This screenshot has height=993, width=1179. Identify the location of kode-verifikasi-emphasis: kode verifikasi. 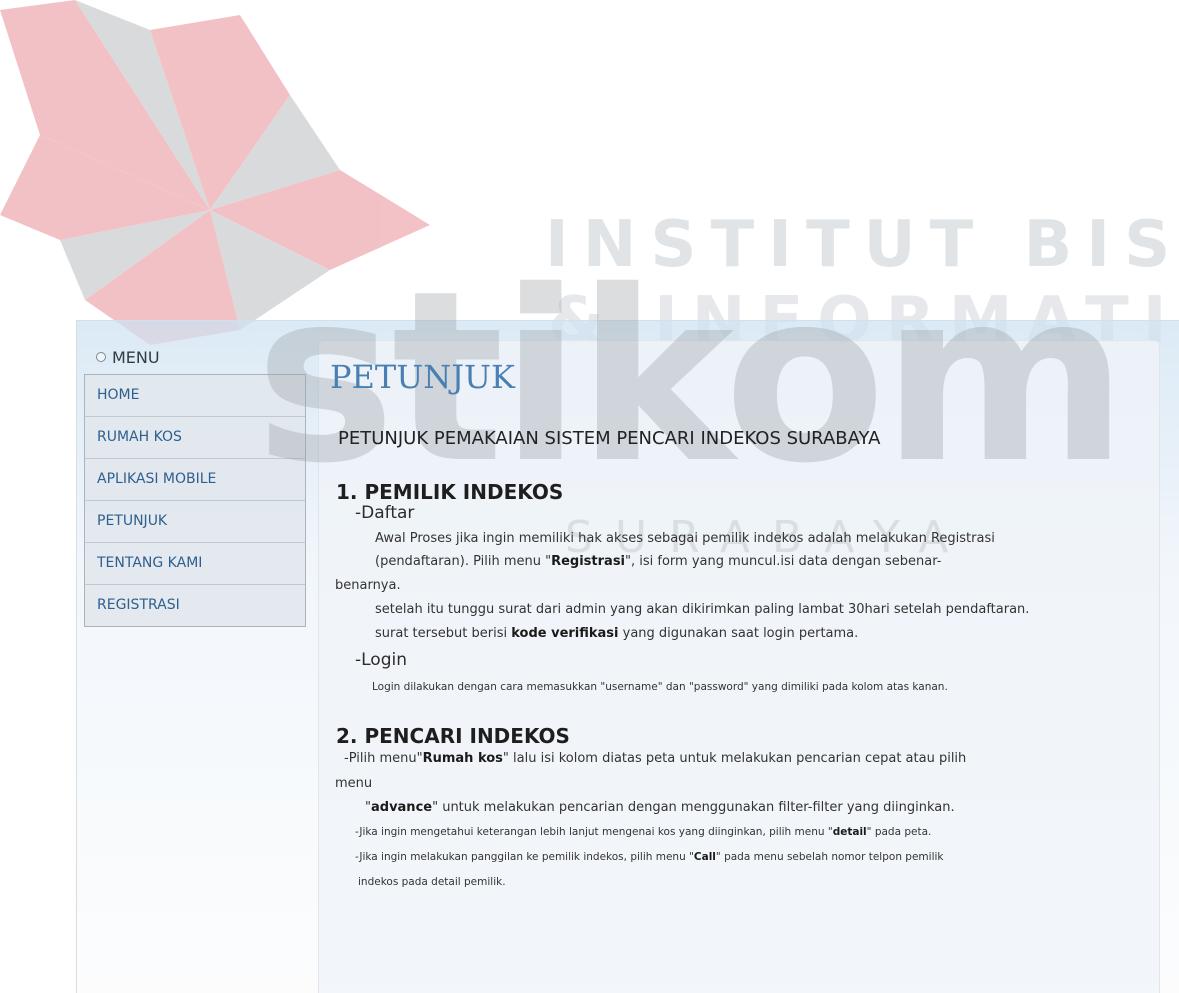
(565, 633).